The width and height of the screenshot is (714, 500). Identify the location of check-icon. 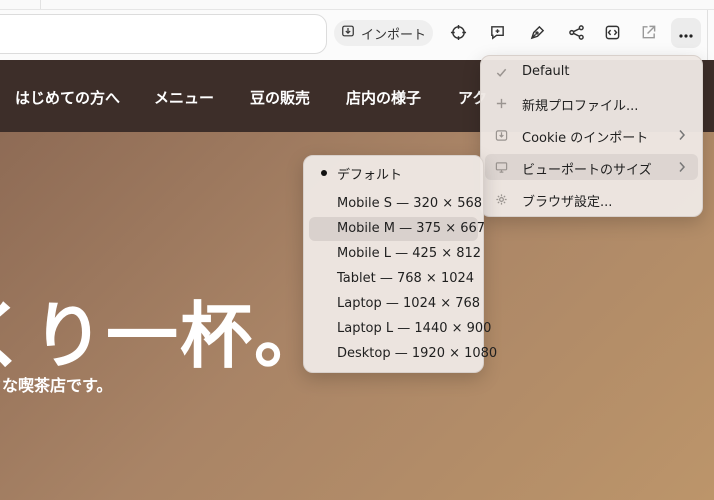
(501, 72).